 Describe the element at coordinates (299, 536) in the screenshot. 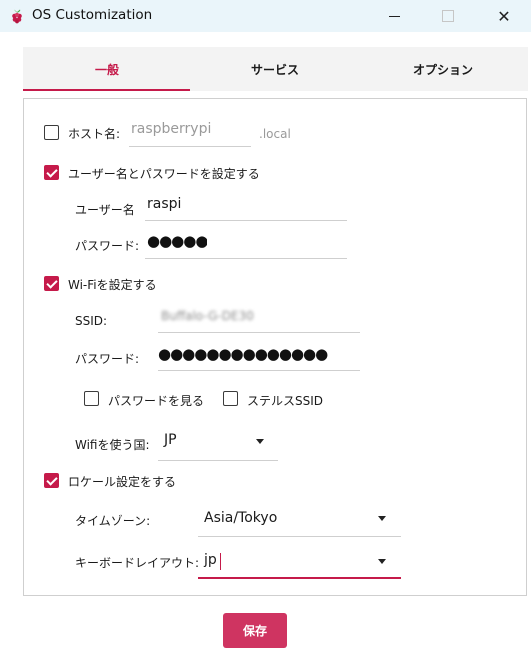

I see `timezone-underline` at that location.